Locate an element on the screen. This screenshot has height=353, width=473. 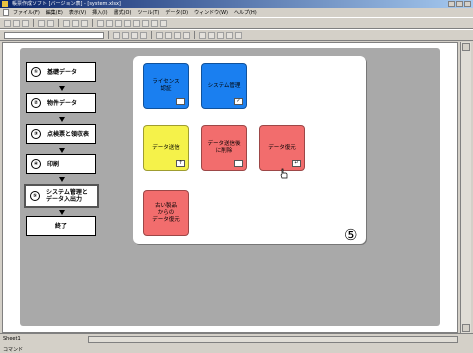
app-icon is located at coordinates (5, 4).